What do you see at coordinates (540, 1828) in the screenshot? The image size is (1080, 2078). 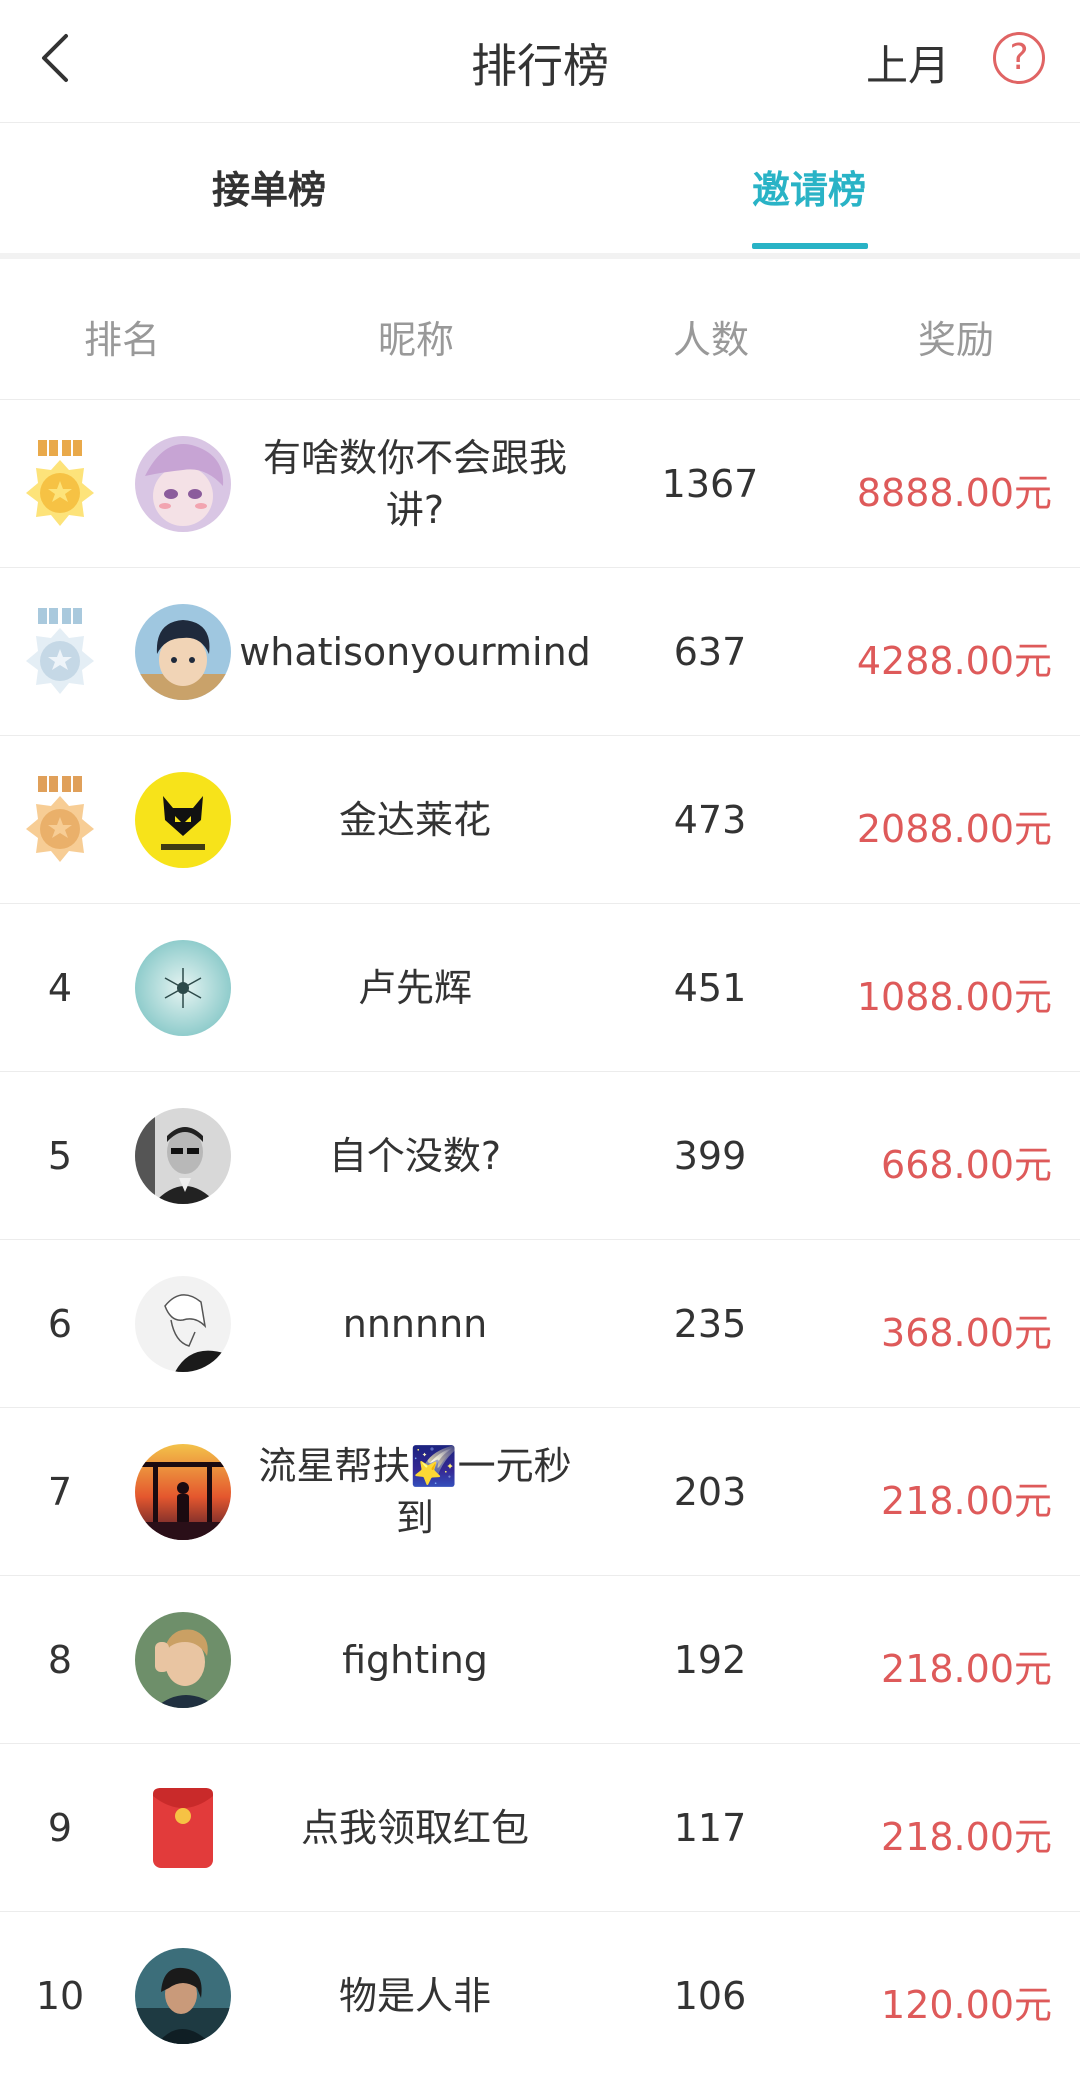 I see `table-row: 9 点我领取红包 117 218.00元` at bounding box center [540, 1828].